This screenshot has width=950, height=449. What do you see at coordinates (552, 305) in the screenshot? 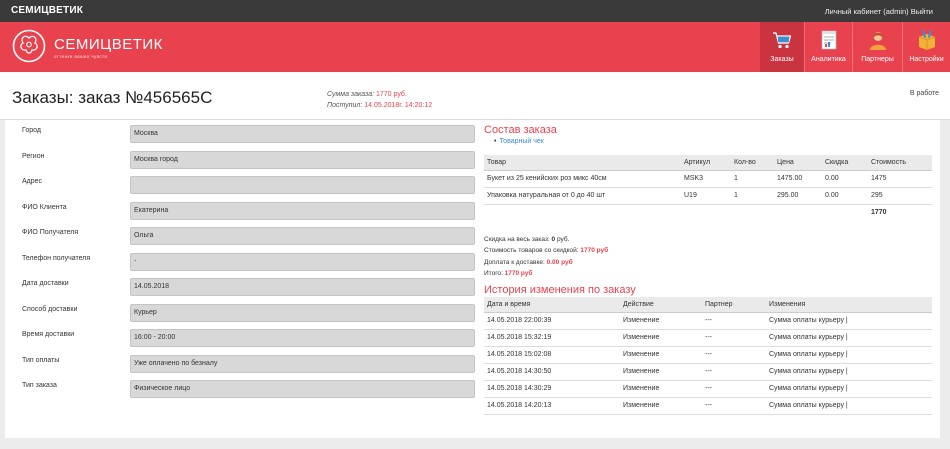
I see `col-datetime: Дата и время` at bounding box center [552, 305].